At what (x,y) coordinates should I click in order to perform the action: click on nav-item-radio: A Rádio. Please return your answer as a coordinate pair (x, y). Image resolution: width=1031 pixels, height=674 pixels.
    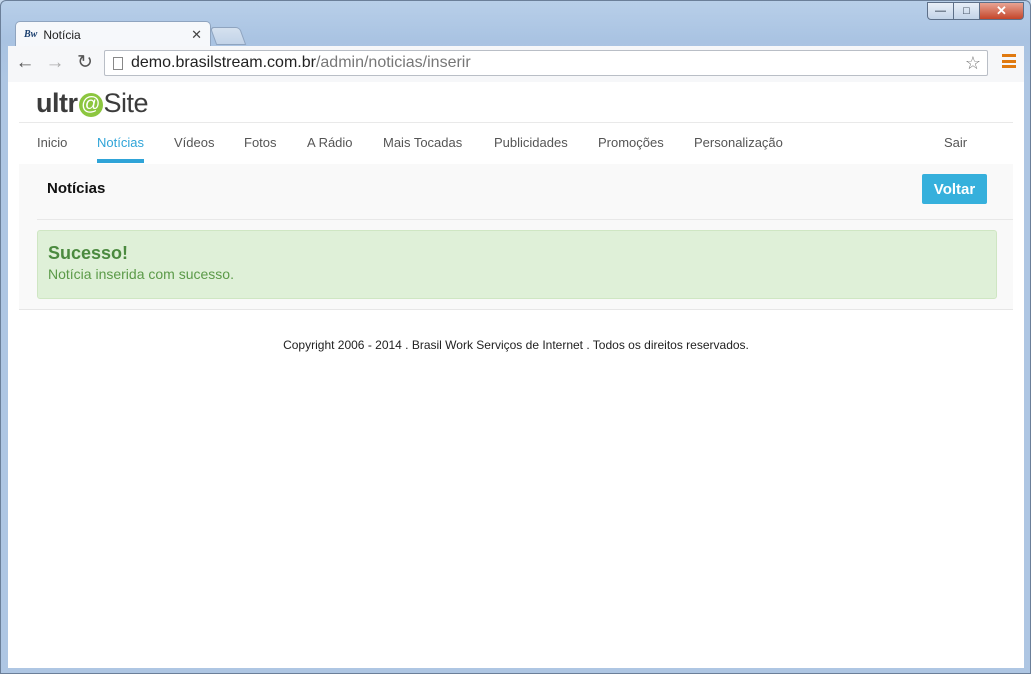
    Looking at the image, I should click on (330, 143).